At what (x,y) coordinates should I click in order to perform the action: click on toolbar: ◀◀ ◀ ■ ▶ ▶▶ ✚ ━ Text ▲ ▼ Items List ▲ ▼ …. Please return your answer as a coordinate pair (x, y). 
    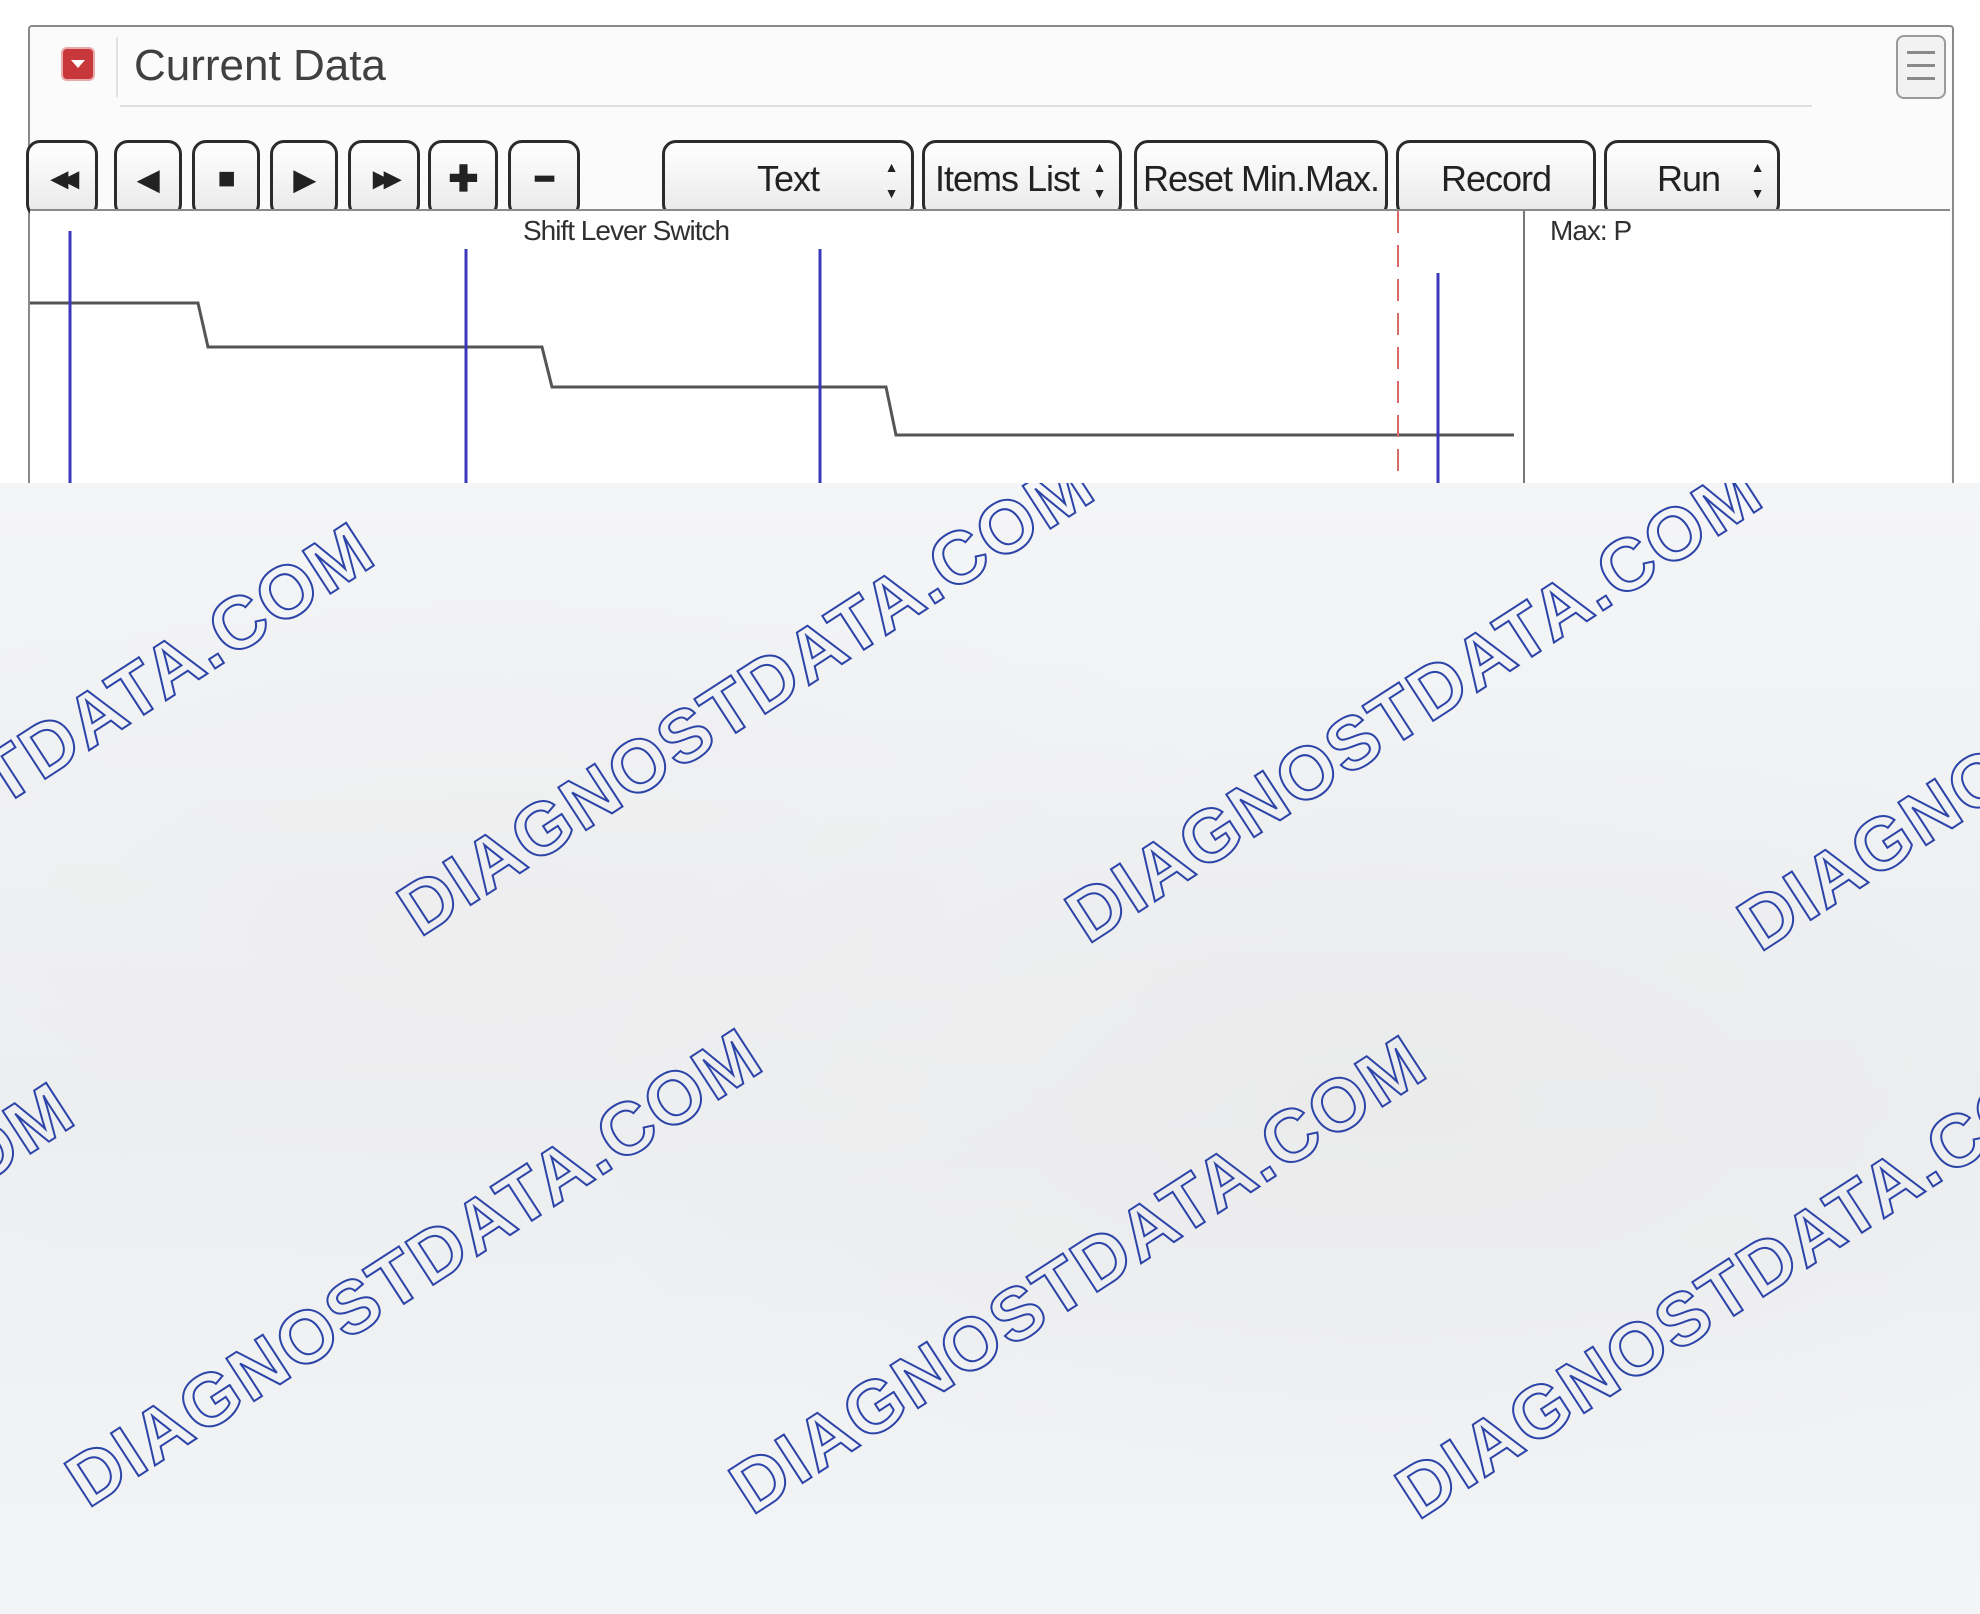
    Looking at the image, I should click on (989, 167).